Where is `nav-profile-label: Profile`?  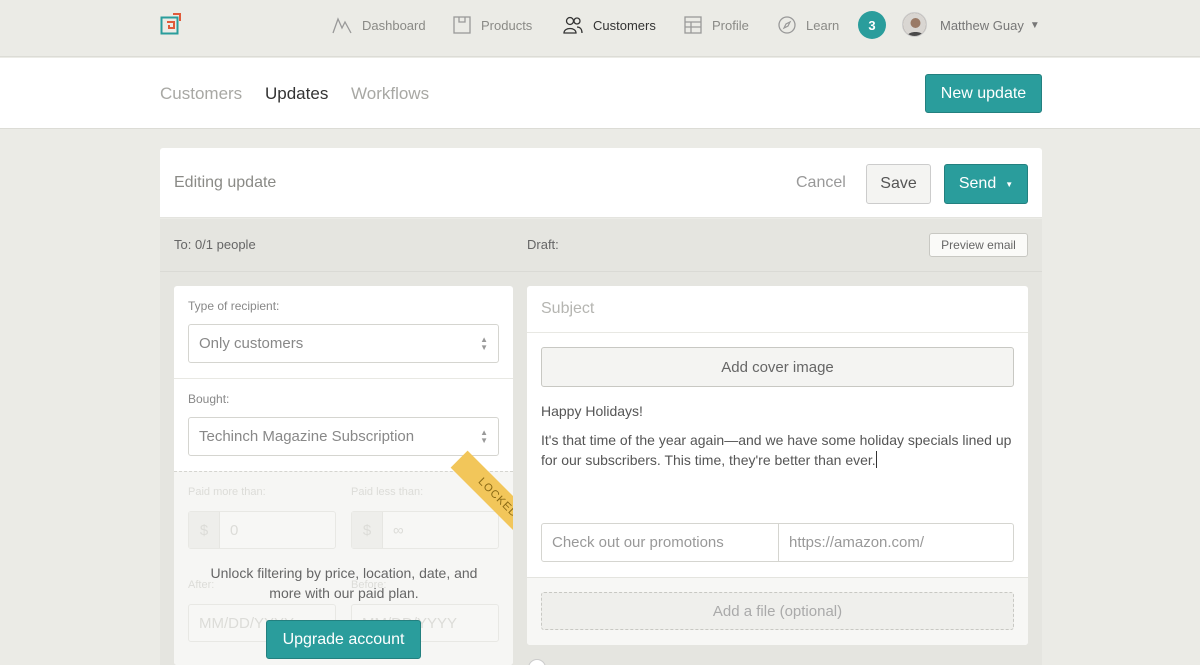
nav-profile-label: Profile is located at coordinates (730, 25).